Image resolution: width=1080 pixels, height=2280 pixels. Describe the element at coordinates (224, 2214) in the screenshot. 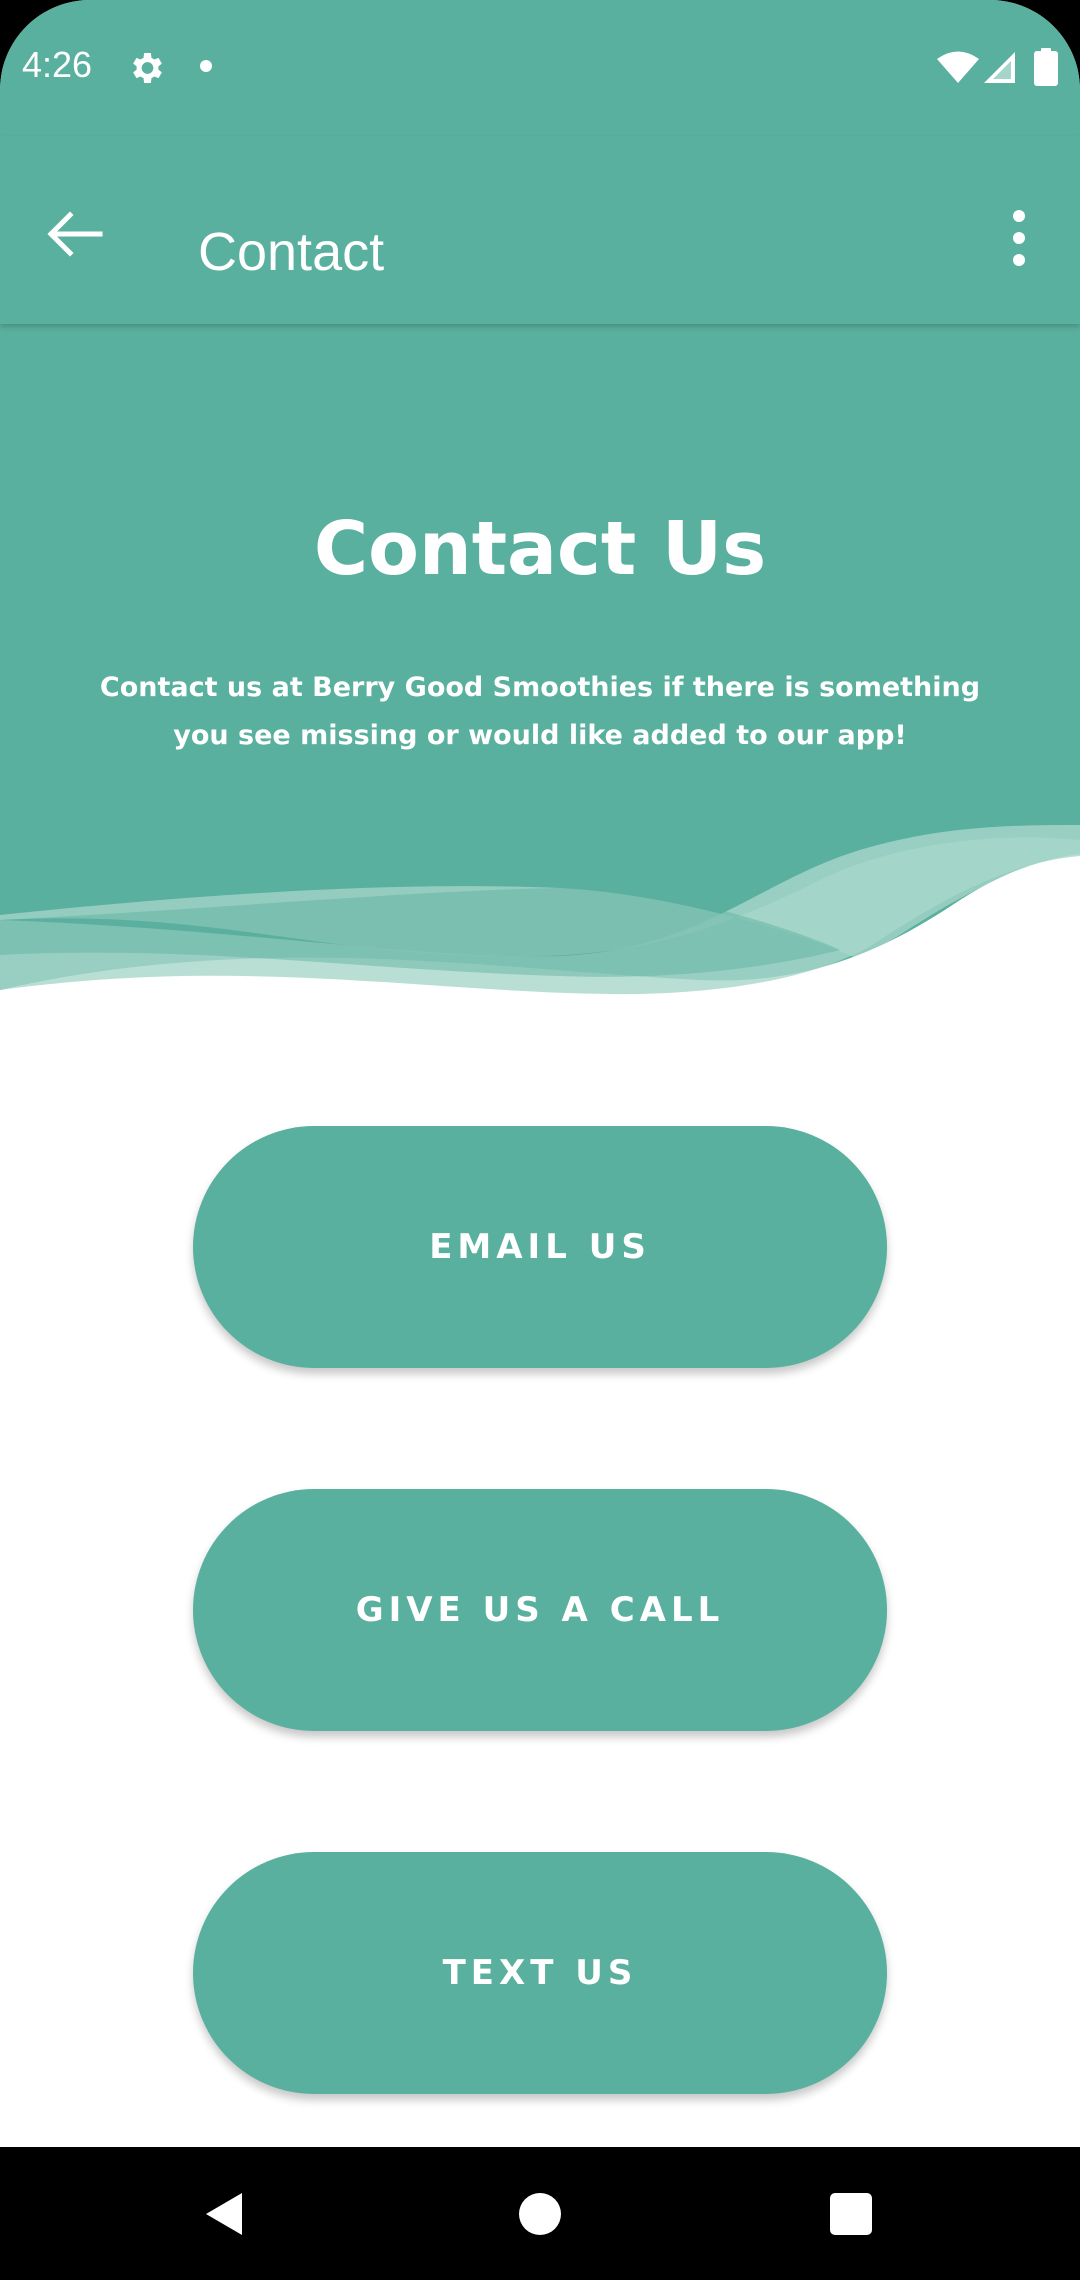

I see `nav-back-icon` at that location.